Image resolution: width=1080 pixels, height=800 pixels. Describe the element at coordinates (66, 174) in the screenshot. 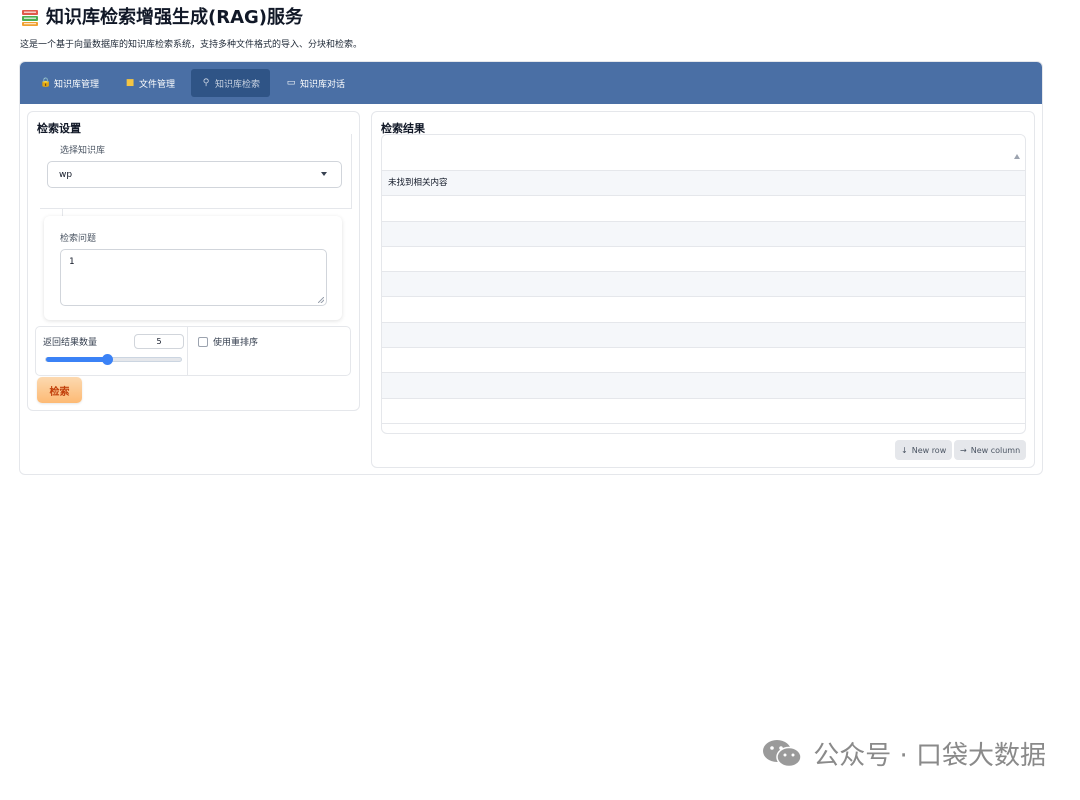

I see `kb-select-value: wp` at that location.